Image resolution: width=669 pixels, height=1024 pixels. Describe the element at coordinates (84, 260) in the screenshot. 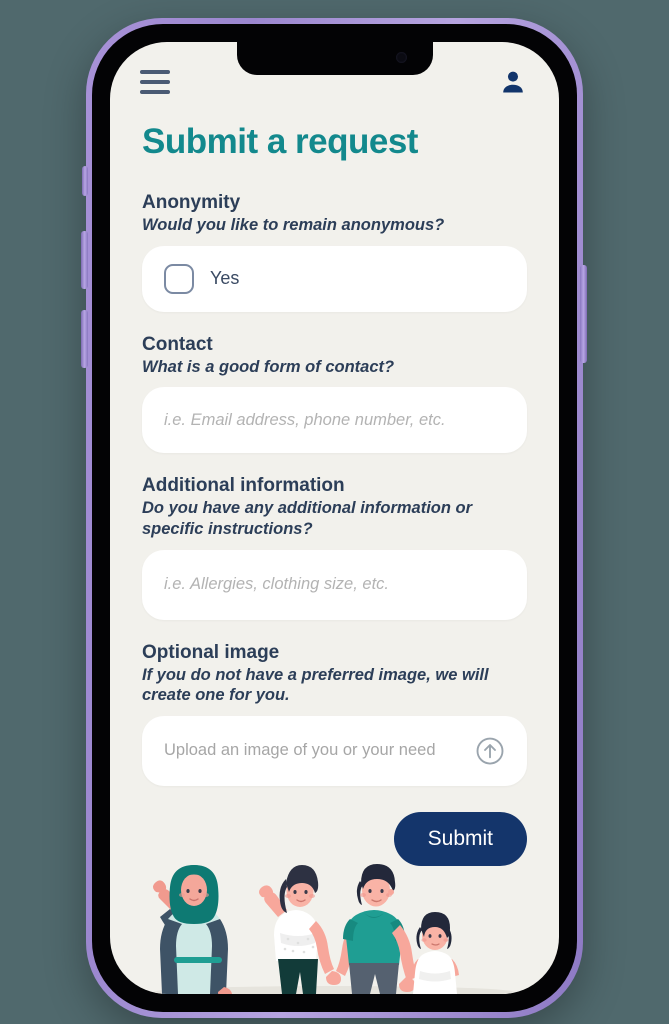

I see `volume-up-button` at that location.